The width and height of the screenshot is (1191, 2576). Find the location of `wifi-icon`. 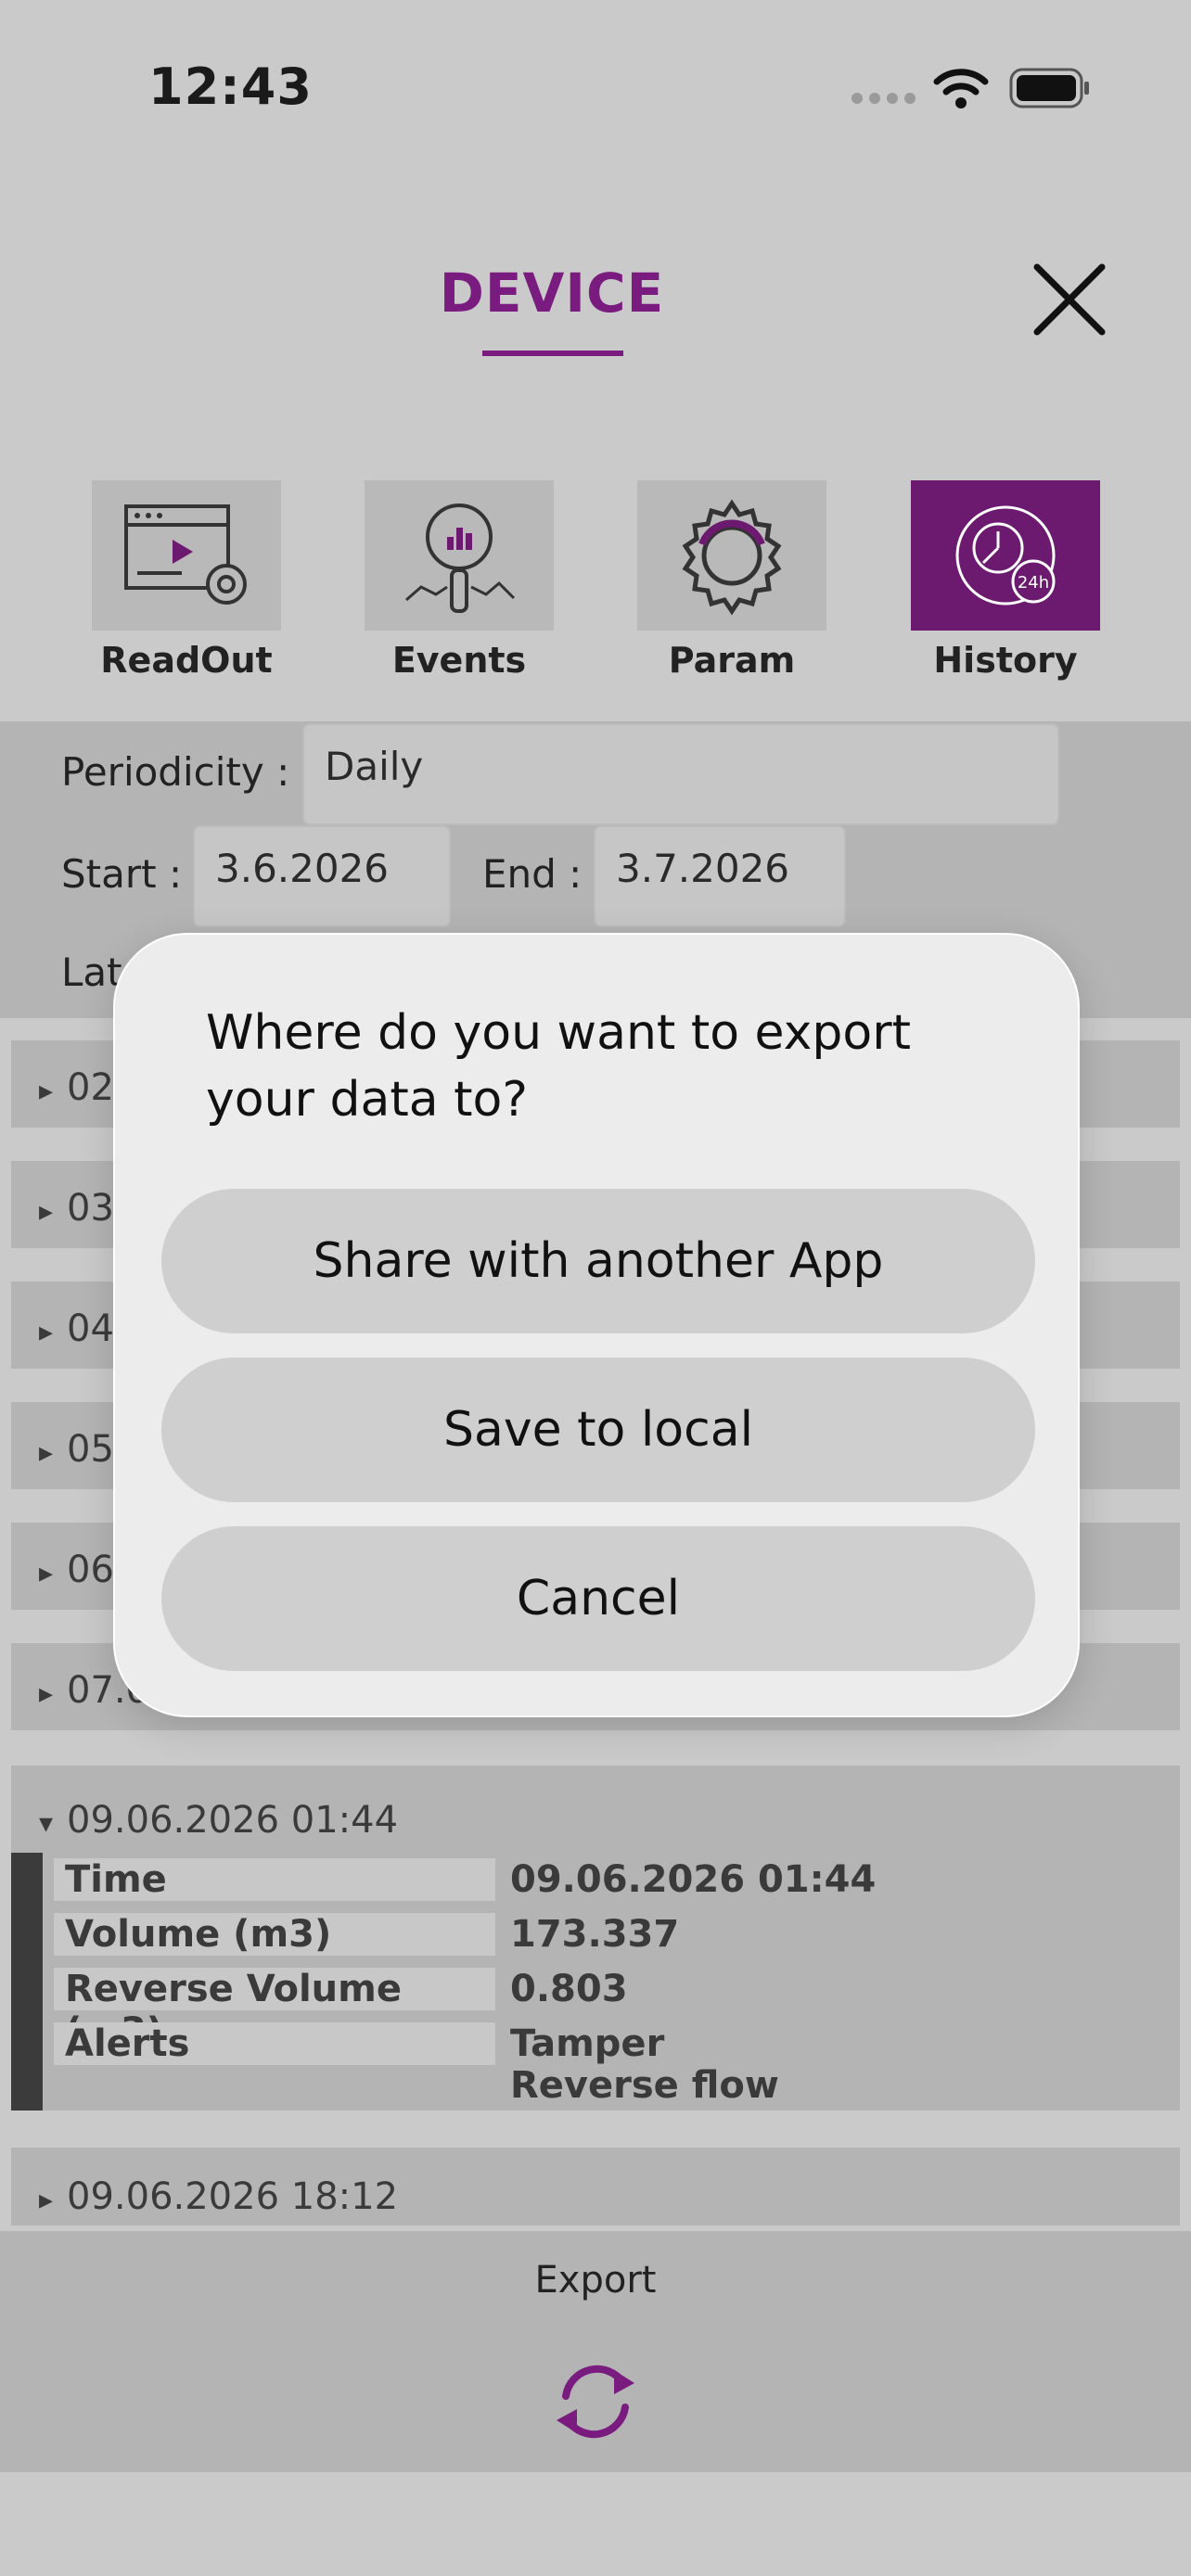

wifi-icon is located at coordinates (961, 89).